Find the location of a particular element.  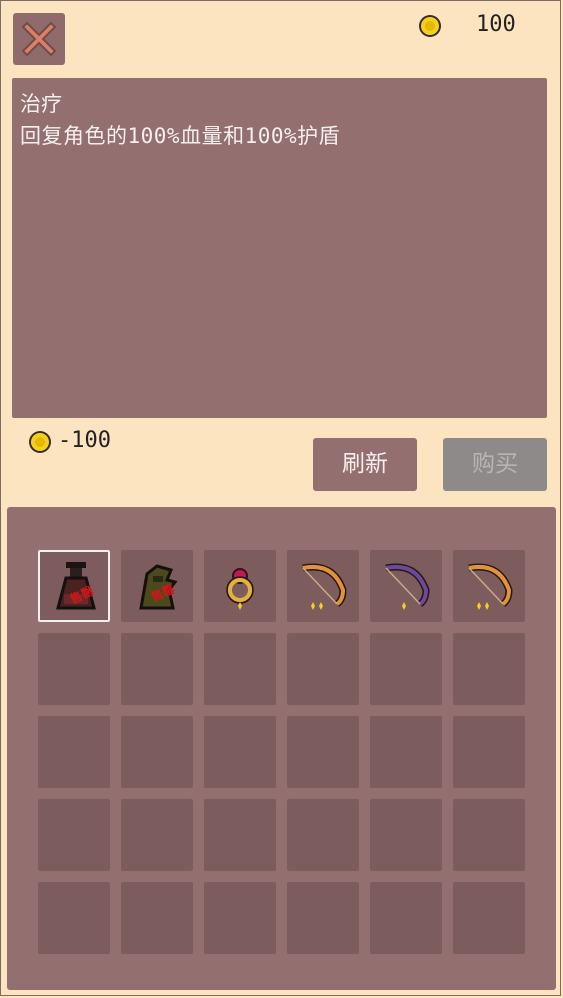

buy-button: 购买 is located at coordinates (495, 464).